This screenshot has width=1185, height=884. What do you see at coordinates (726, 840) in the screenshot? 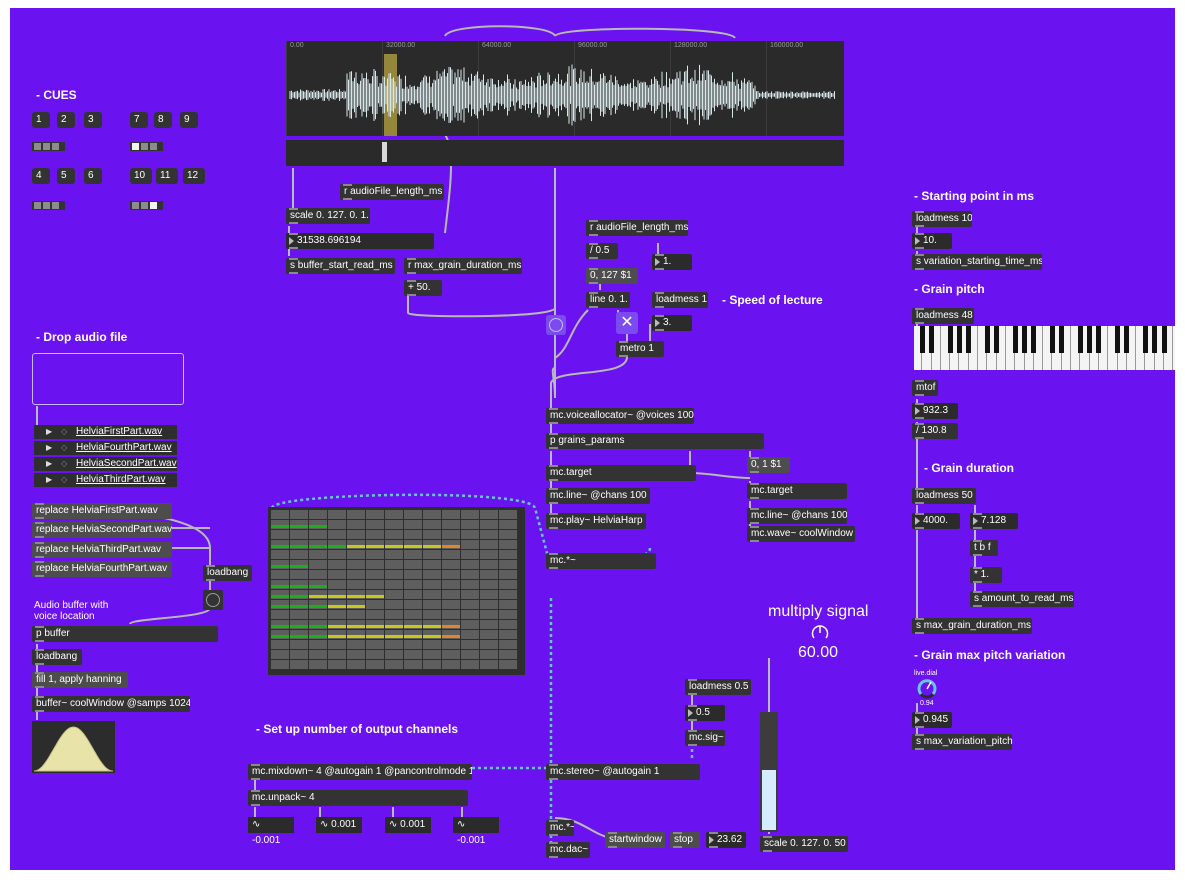
I see `number-box: 23.62` at bounding box center [726, 840].